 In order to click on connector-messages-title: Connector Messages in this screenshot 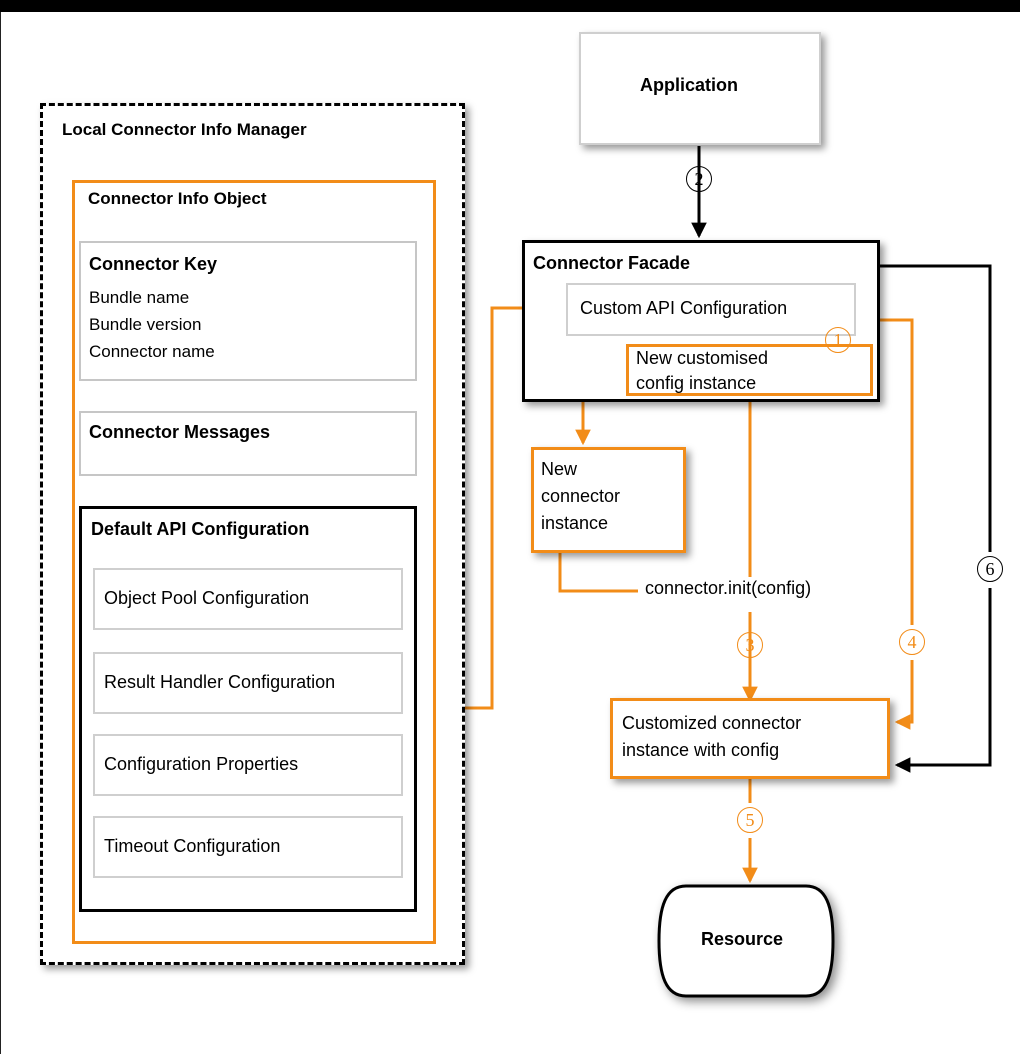, I will do `click(180, 432)`.